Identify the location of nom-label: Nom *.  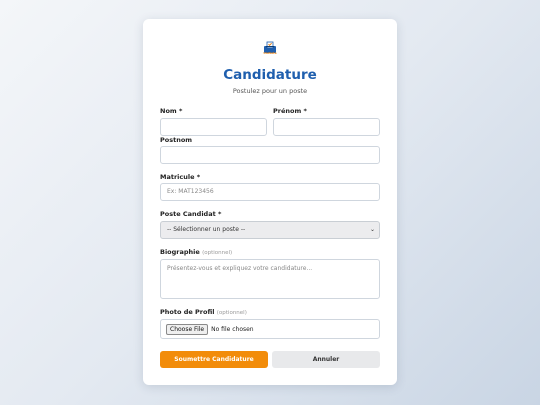
(171, 111).